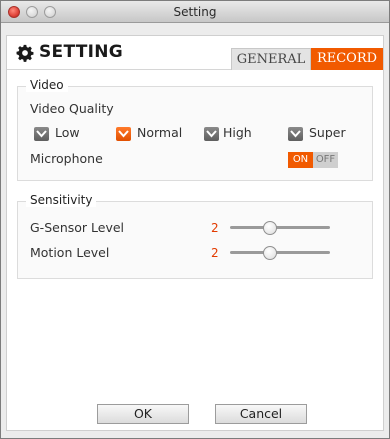  I want to click on video-legend: Video, so click(47, 85).